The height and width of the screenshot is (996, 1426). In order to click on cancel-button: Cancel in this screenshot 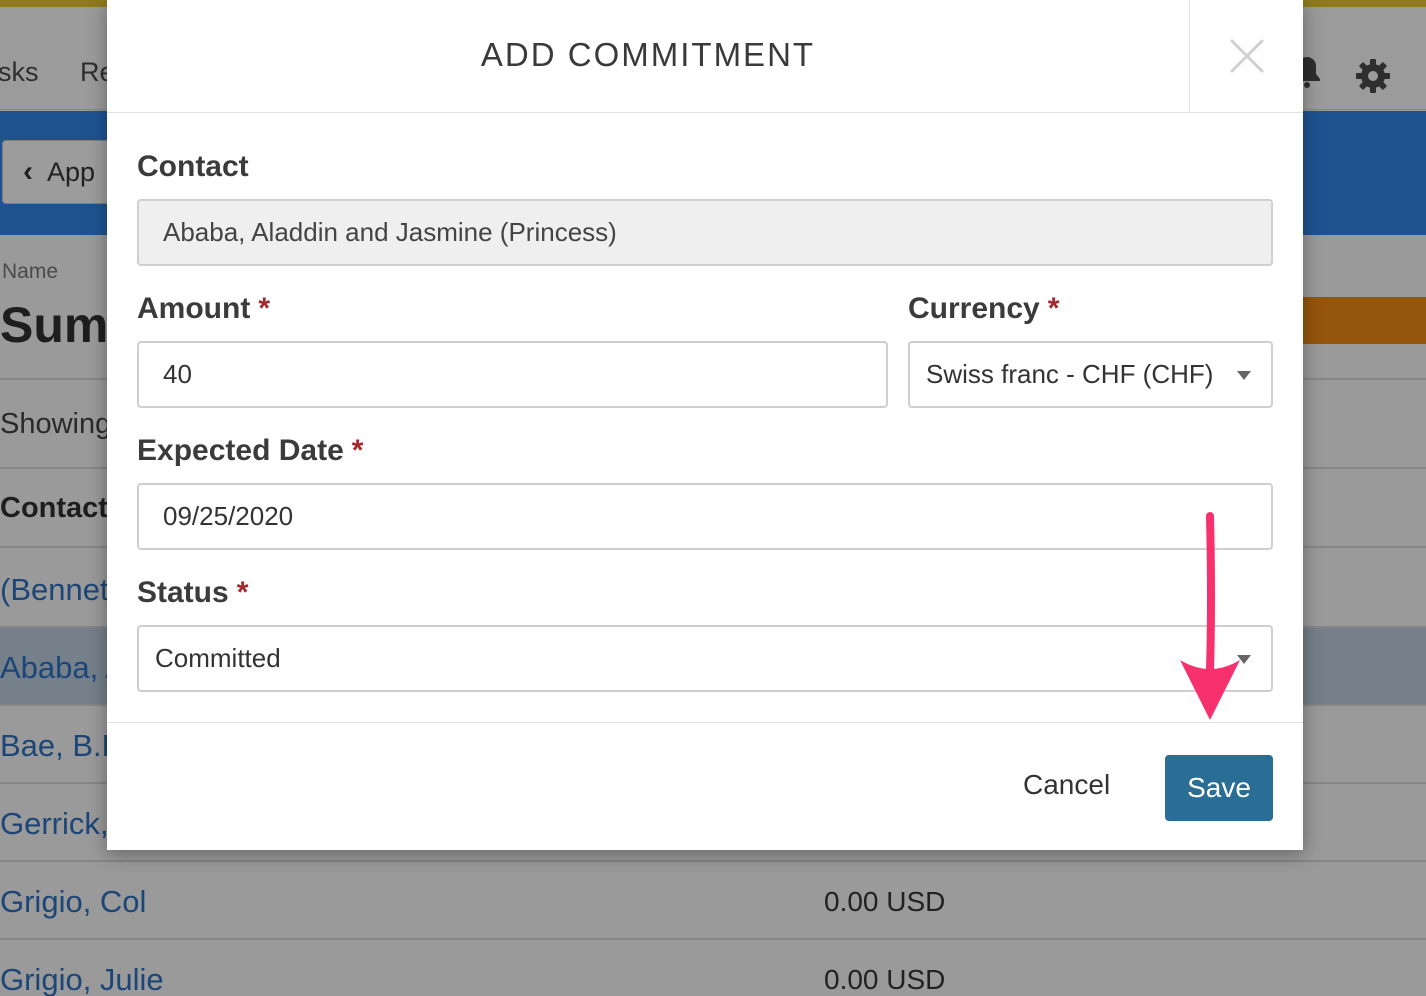, I will do `click(1066, 785)`.